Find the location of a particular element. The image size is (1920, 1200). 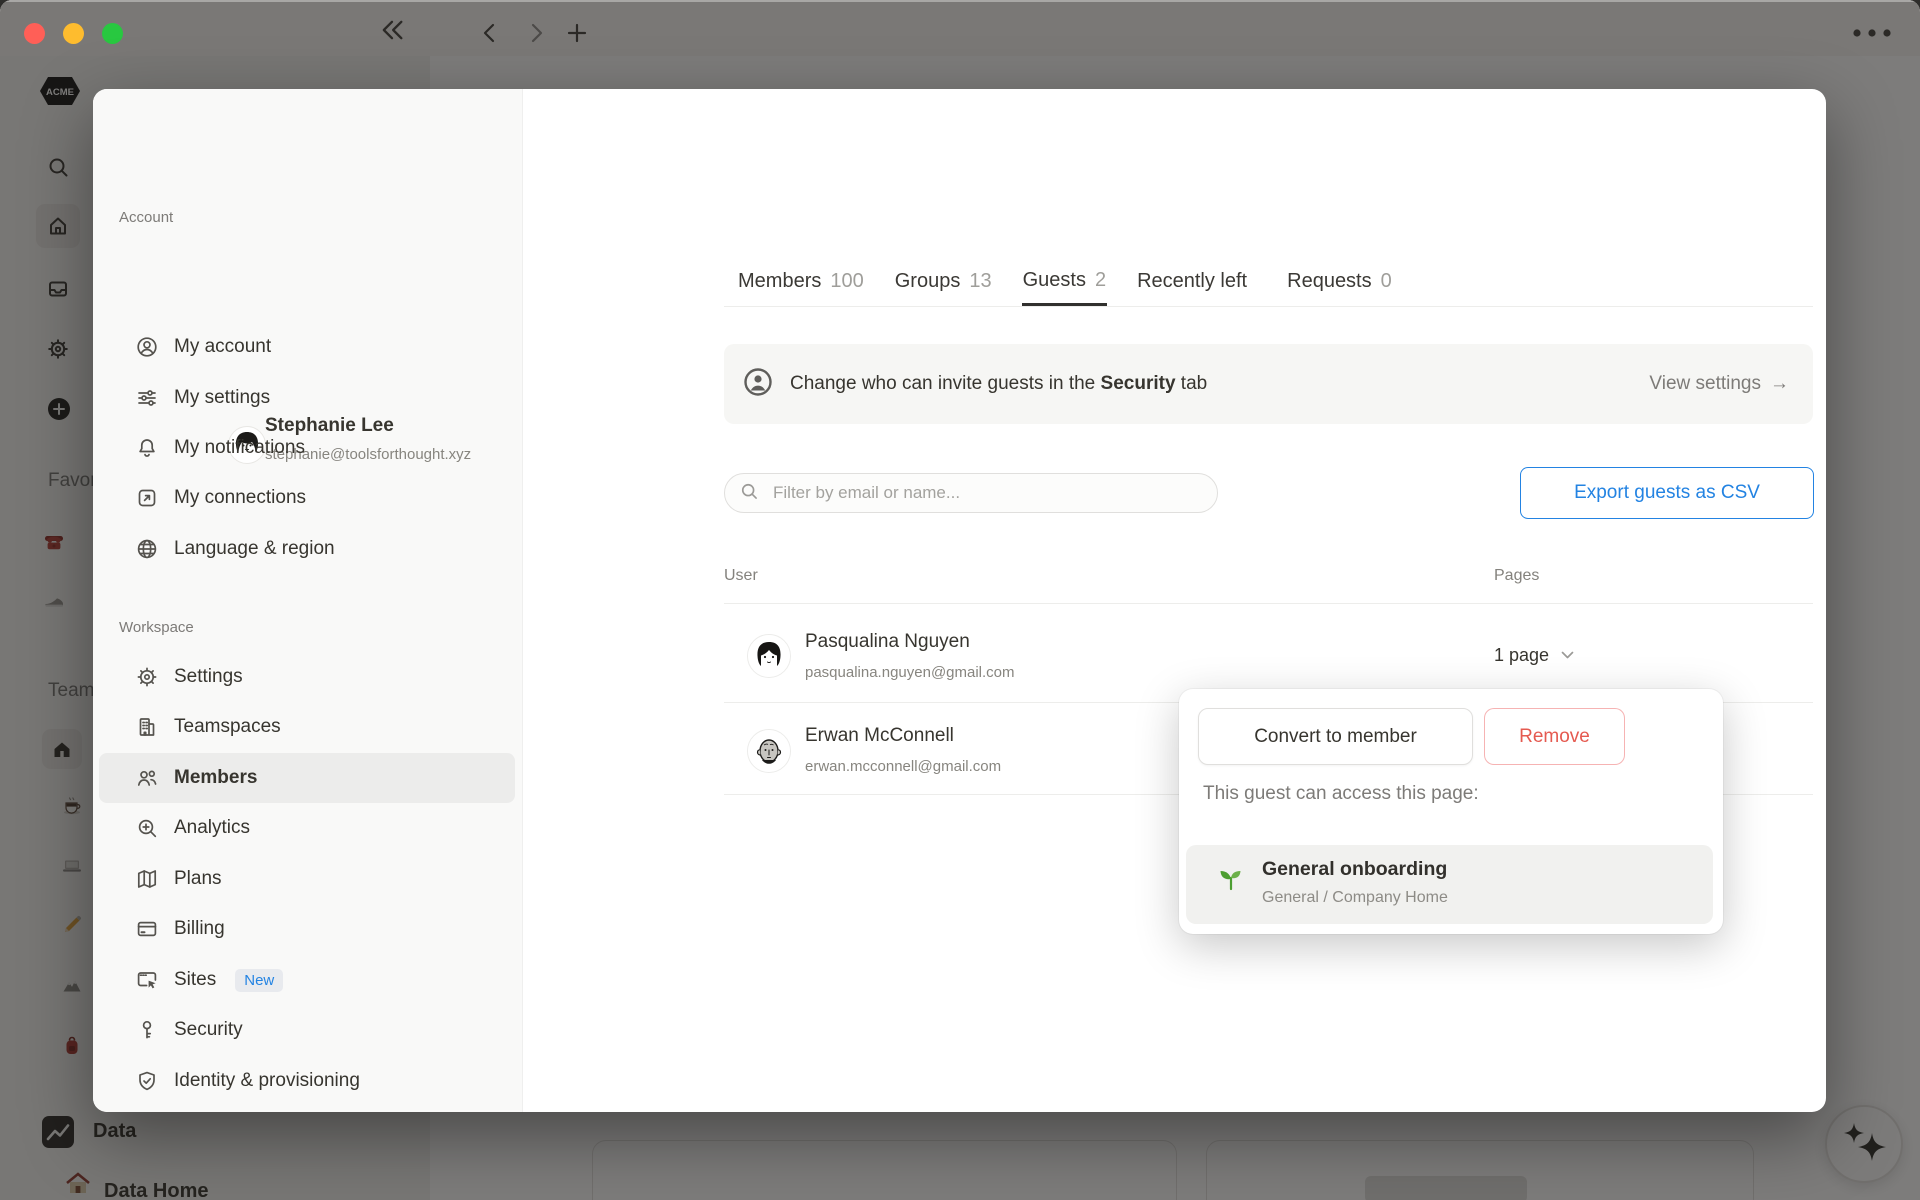

external-link-icon is located at coordinates (147, 498).